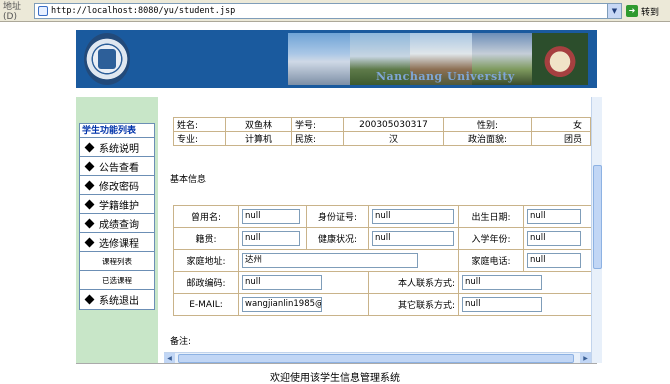 The width and height of the screenshot is (670, 384). I want to click on menu-item-logout: 系统退出, so click(117, 299).